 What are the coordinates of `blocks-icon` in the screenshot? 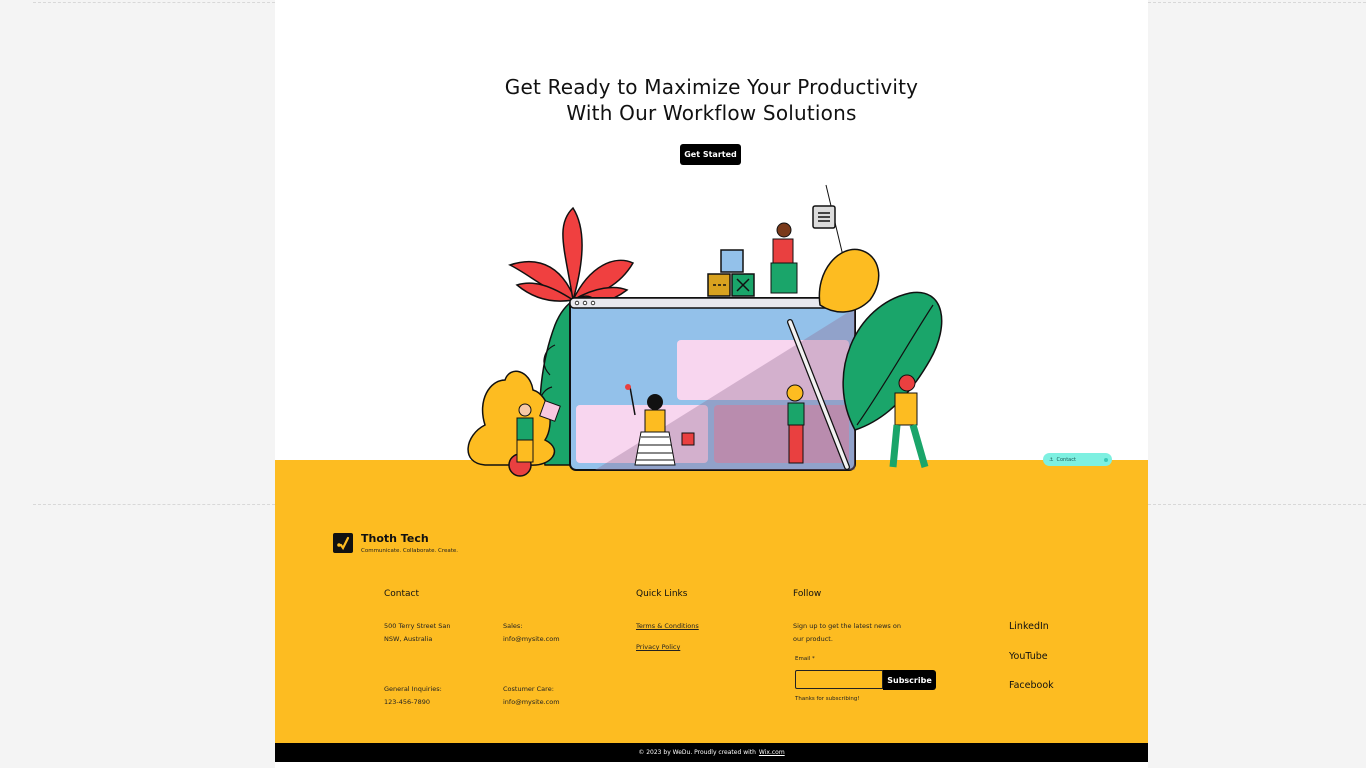 It's located at (731, 273).